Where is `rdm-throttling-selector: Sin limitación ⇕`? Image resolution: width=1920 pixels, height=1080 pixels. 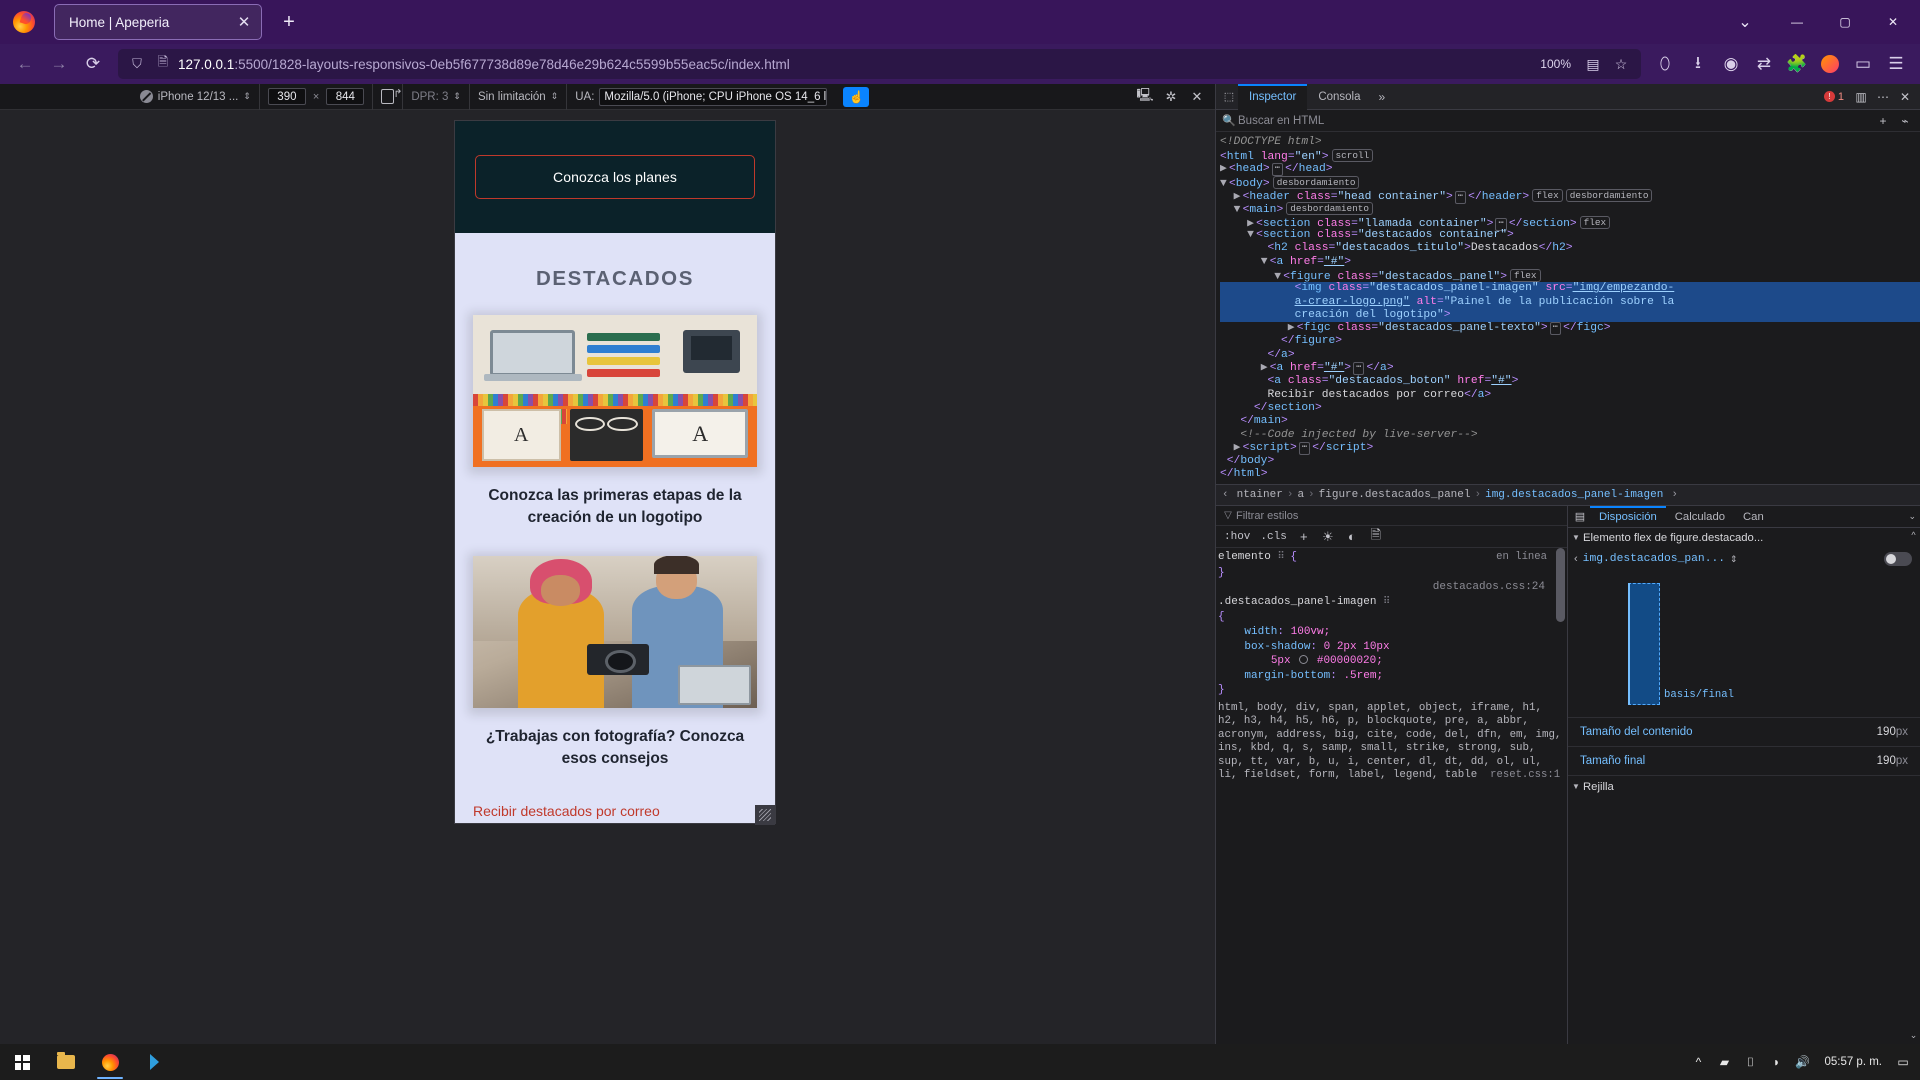 rdm-throttling-selector: Sin limitación ⇕ is located at coordinates (517, 96).